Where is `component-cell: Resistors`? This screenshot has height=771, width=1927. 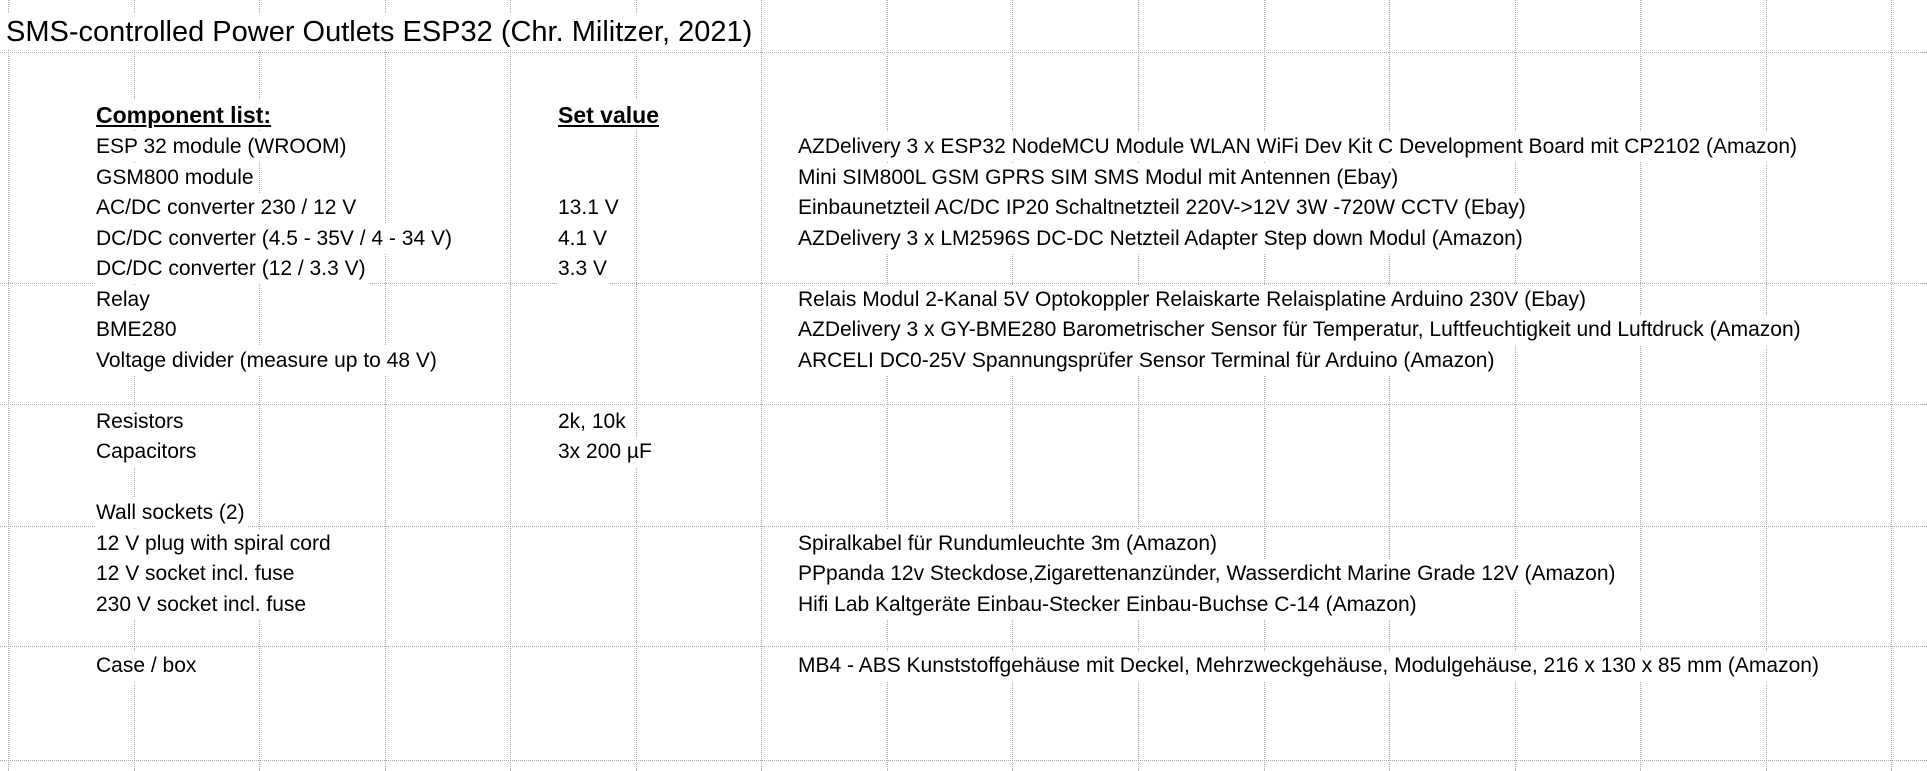
component-cell: Resistors is located at coordinates (141, 421).